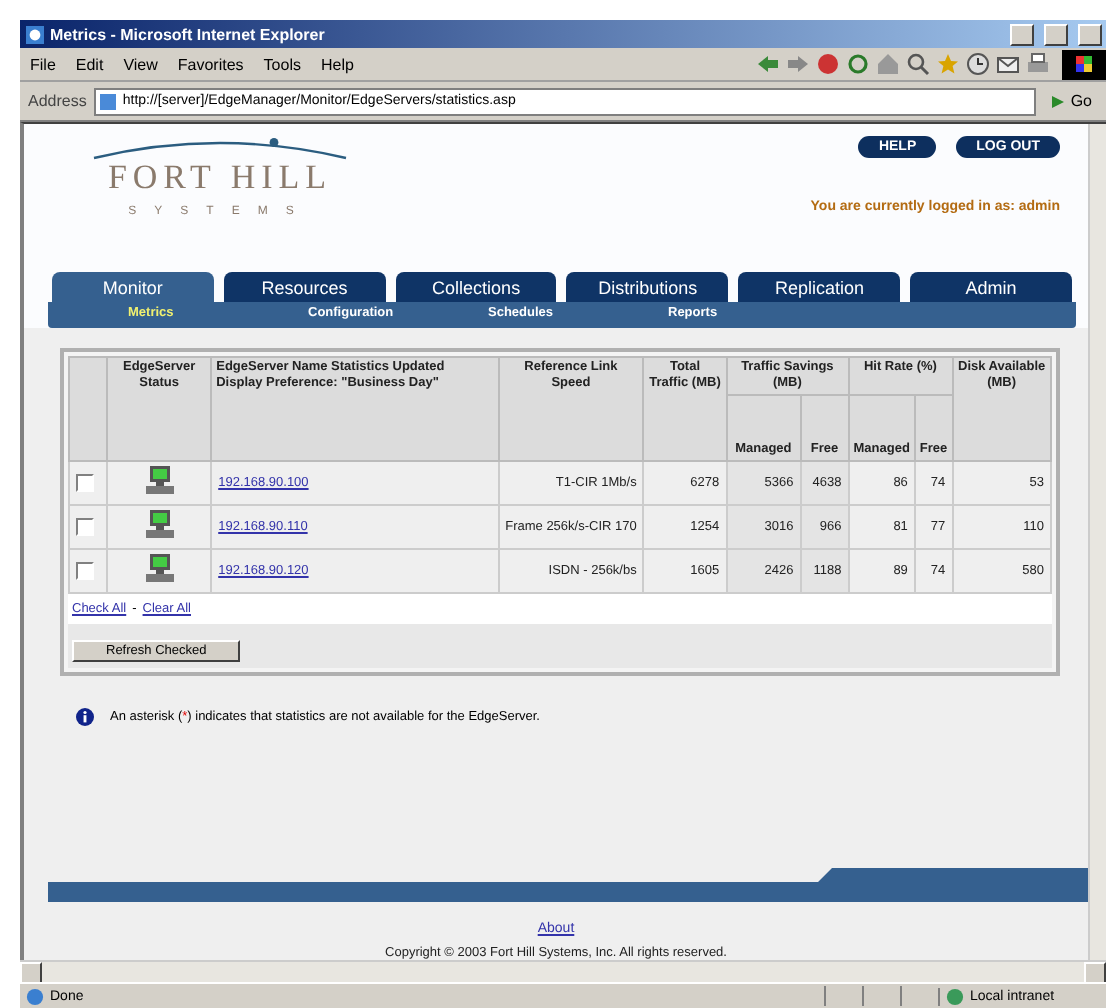 The image size is (1106, 1008). Describe the element at coordinates (35, 34) in the screenshot. I see `browser-icon` at that location.